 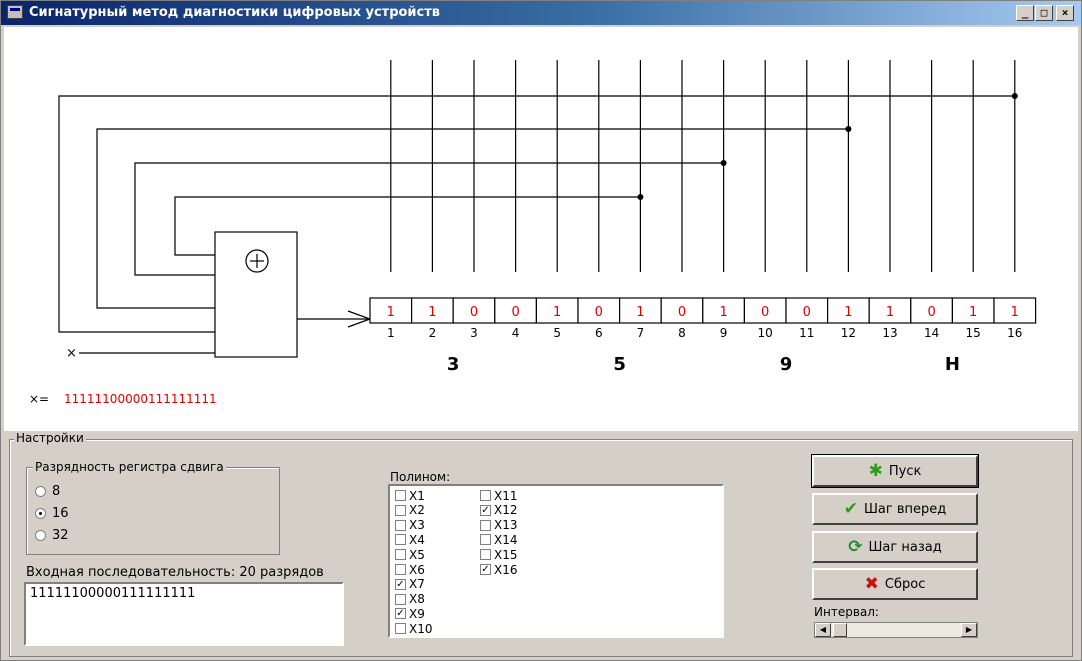 I want to click on runner-icon: ✱, so click(x=875, y=471).